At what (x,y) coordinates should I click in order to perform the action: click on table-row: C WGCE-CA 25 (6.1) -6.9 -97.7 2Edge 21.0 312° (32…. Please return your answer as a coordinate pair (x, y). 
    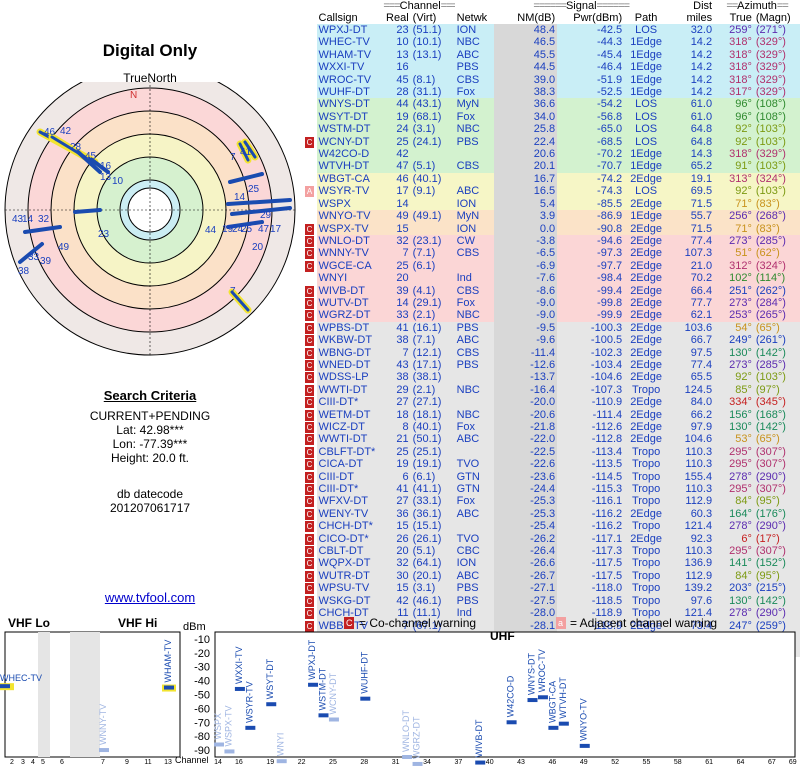
    Looking at the image, I should click on (552, 266).